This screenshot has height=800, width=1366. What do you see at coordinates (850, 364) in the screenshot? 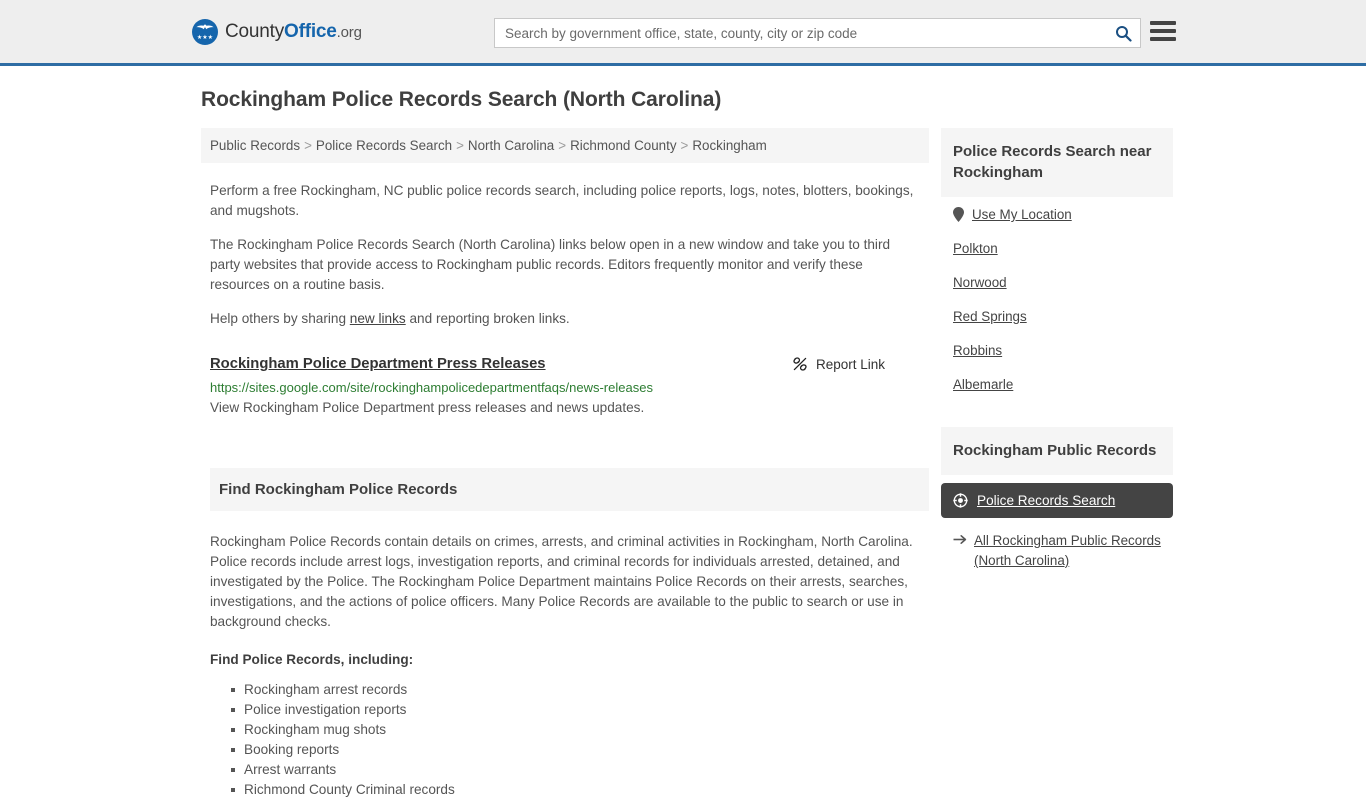
I see `report-link-label: Report Link` at bounding box center [850, 364].